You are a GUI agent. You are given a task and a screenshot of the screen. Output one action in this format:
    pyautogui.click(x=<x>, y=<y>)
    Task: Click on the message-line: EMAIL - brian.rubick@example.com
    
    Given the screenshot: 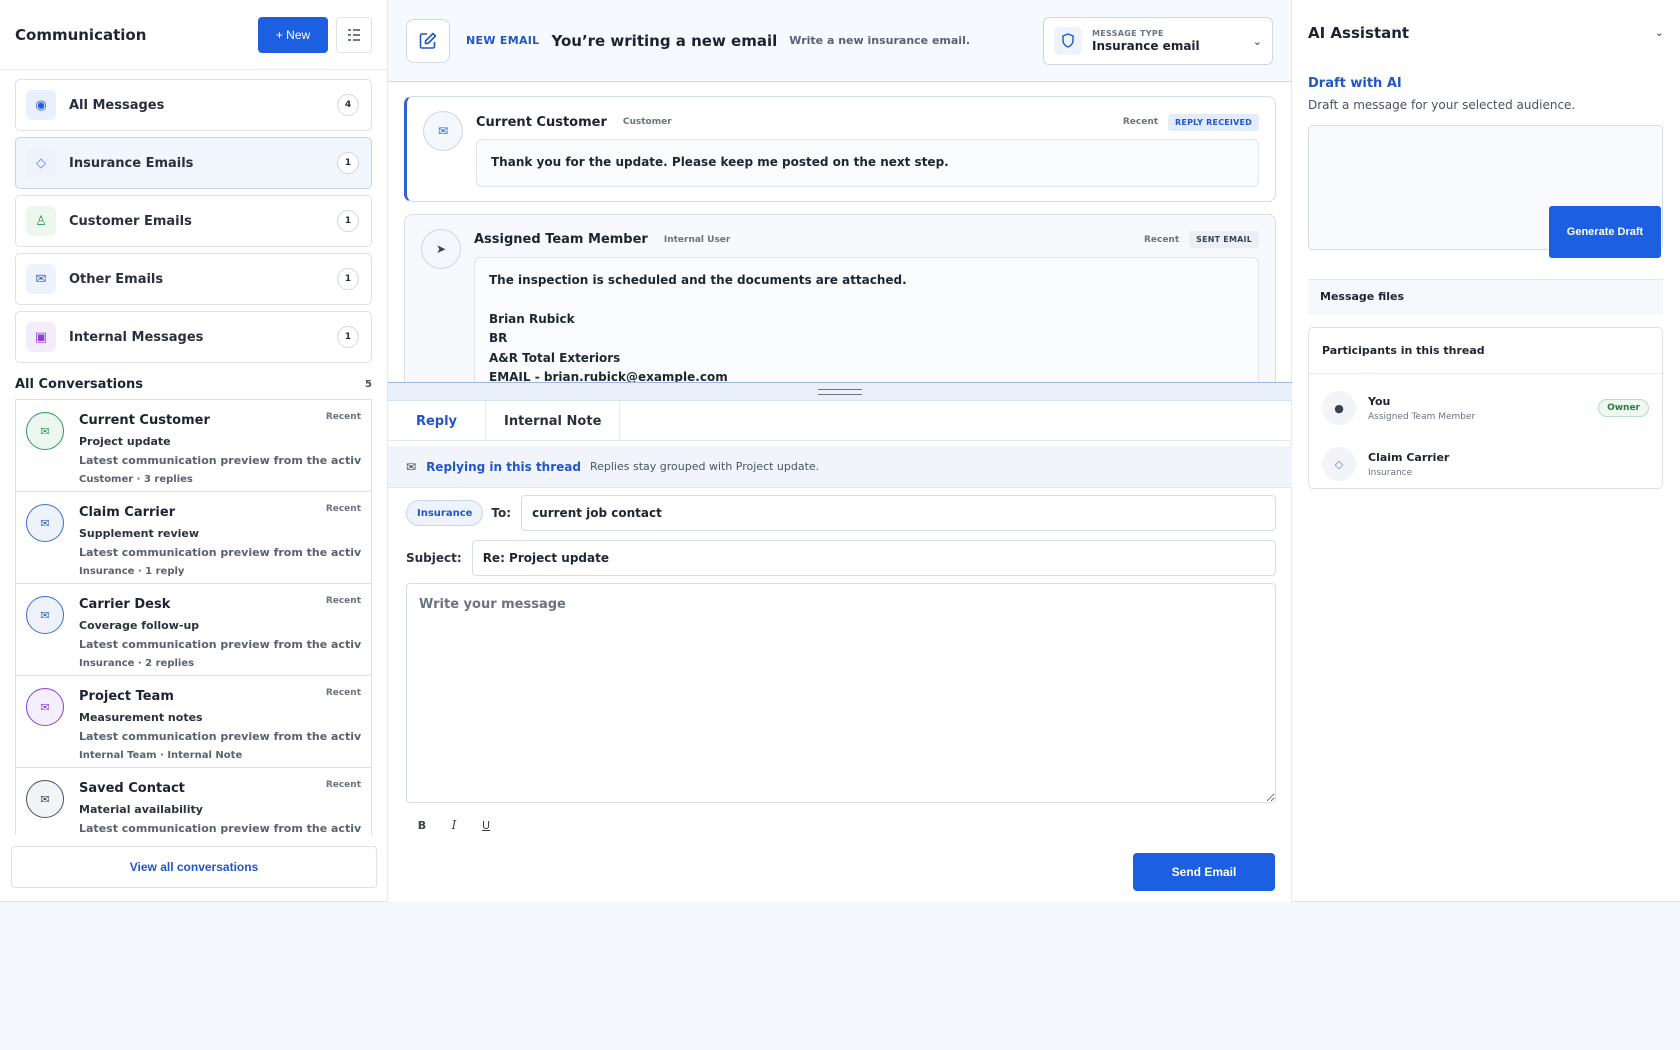 What is the action you would take?
    pyautogui.click(x=608, y=376)
    